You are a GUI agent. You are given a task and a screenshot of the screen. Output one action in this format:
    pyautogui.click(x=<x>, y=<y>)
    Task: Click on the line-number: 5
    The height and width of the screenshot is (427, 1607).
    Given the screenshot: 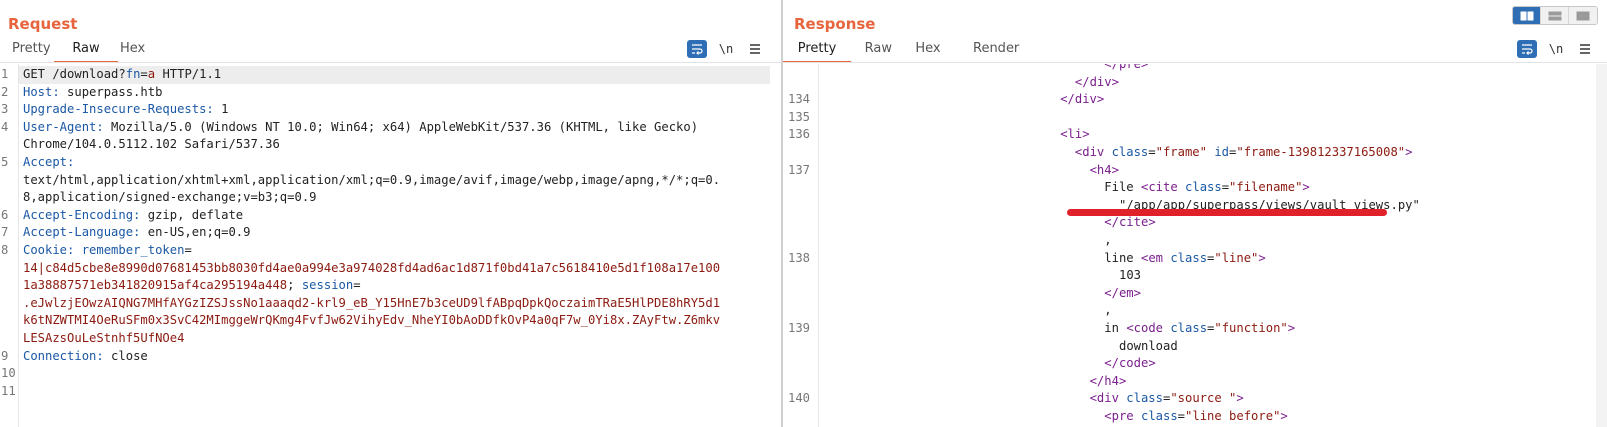 What is the action you would take?
    pyautogui.click(x=5, y=161)
    